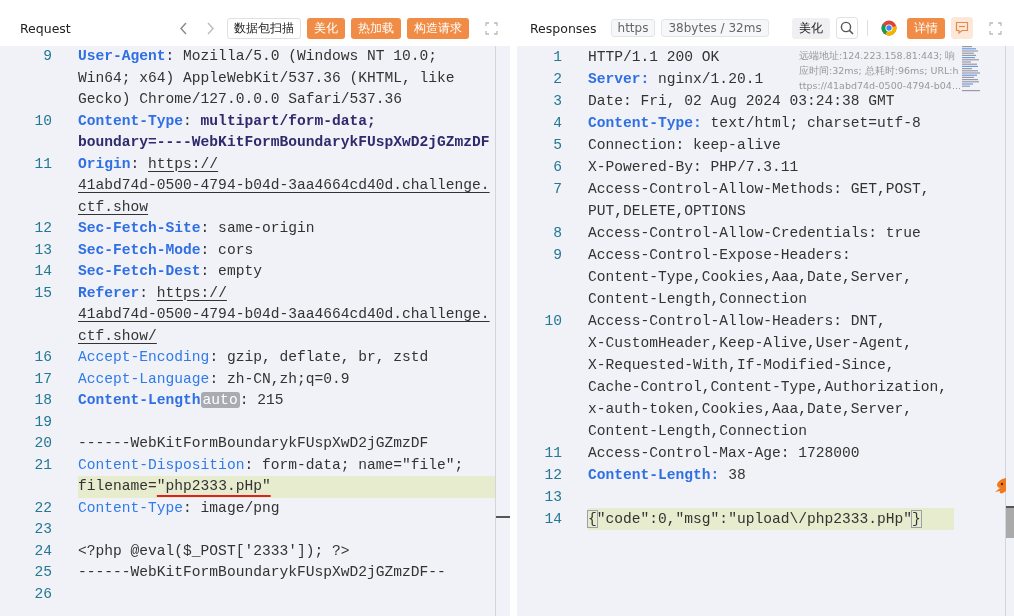 The height and width of the screenshot is (616, 1014). I want to click on panel-title: Request, so click(45, 28).